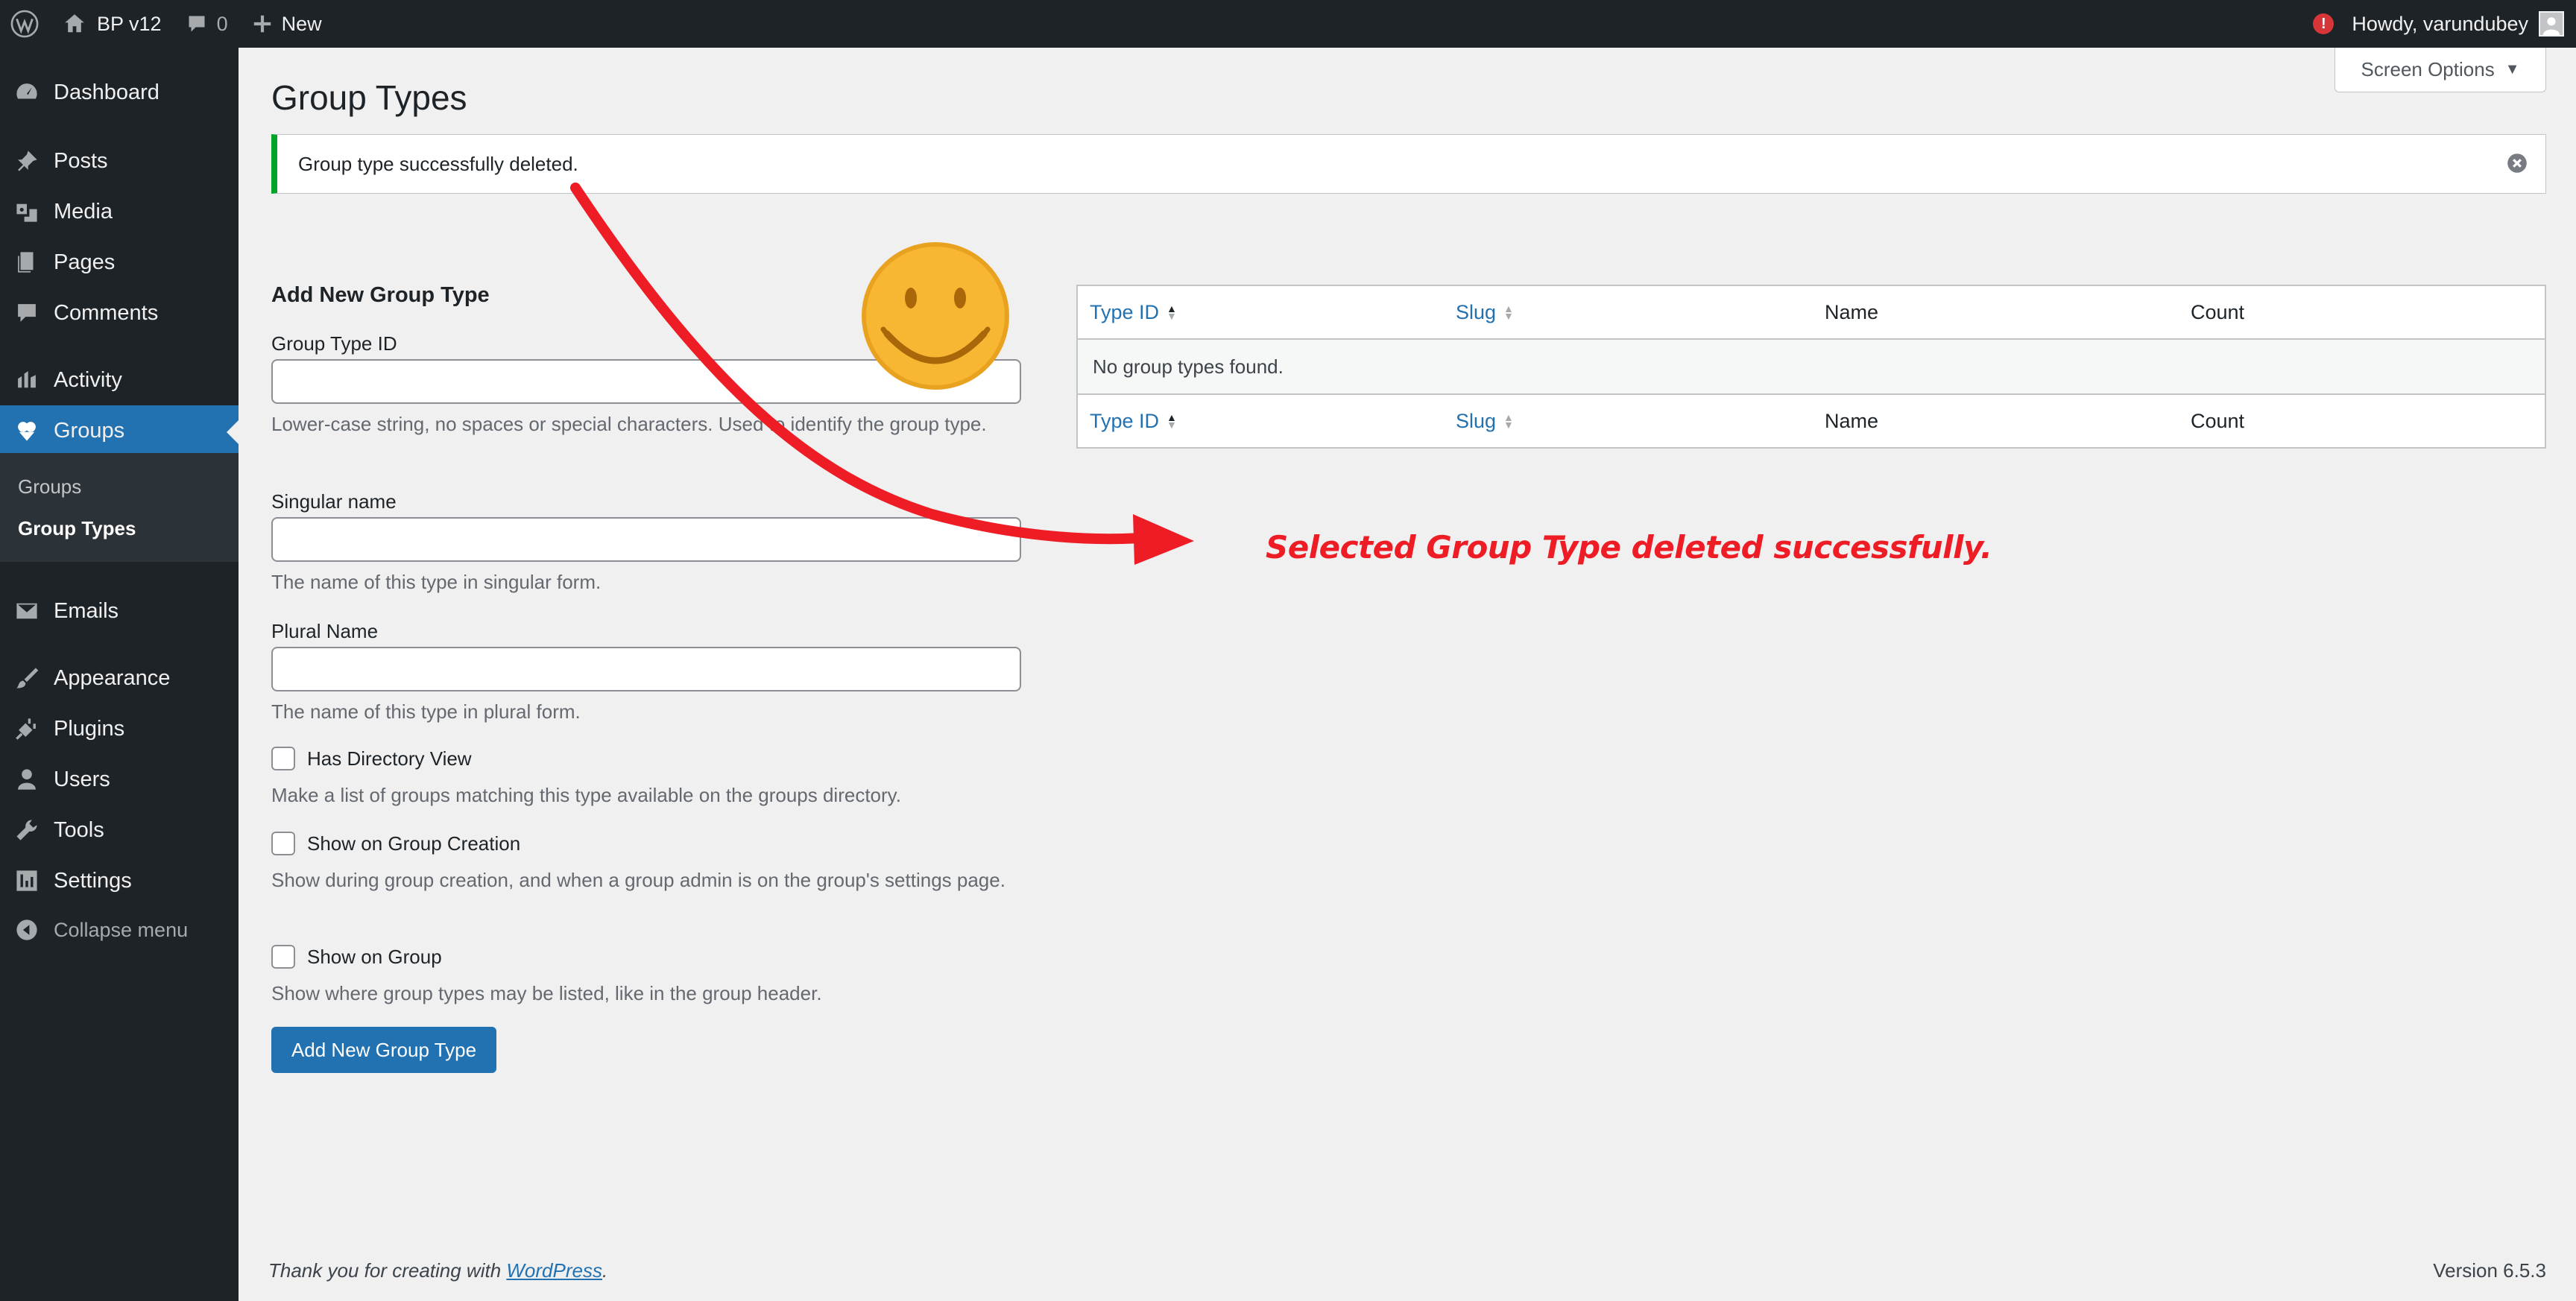 This screenshot has width=2576, height=1301. What do you see at coordinates (27, 211) in the screenshot?
I see `media-icon` at bounding box center [27, 211].